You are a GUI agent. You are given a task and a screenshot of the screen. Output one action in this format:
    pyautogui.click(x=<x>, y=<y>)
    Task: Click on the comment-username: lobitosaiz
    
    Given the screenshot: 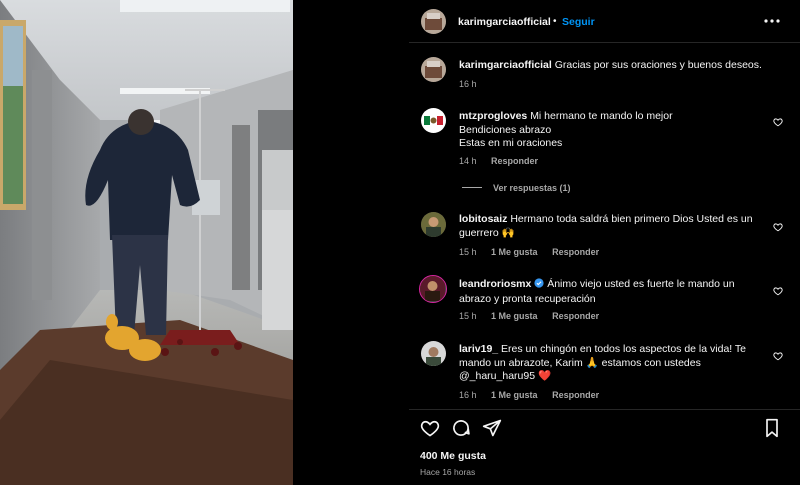 What is the action you would take?
    pyautogui.click(x=483, y=219)
    